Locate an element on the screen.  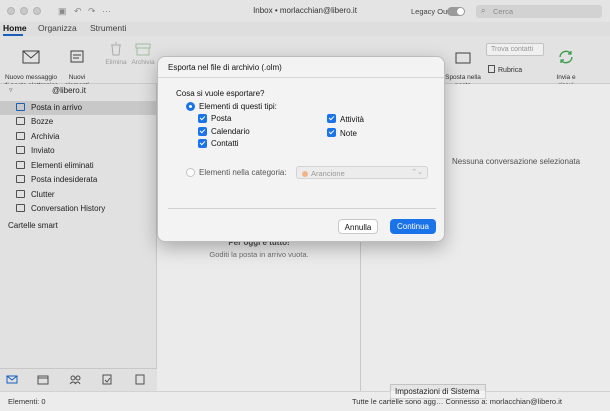
window-title: Inbox • morlacchian@libero.it is located at coordinates (305, 10).